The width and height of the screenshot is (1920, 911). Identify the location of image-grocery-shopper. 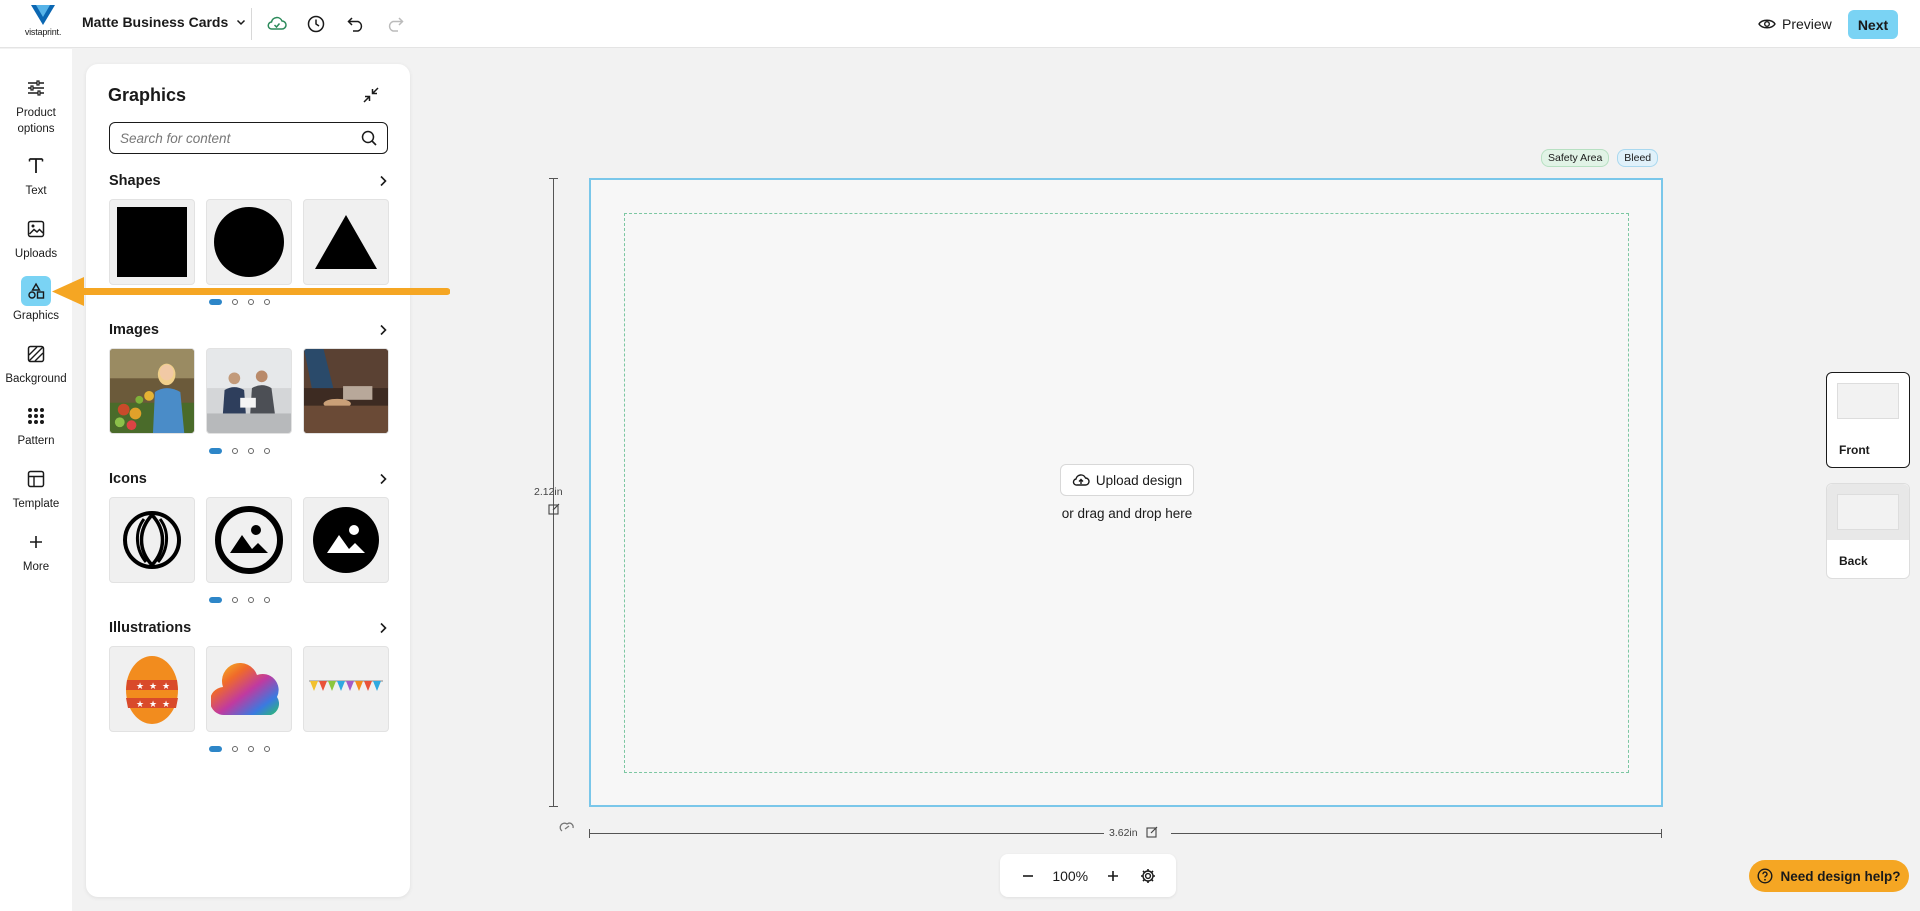
(152, 391).